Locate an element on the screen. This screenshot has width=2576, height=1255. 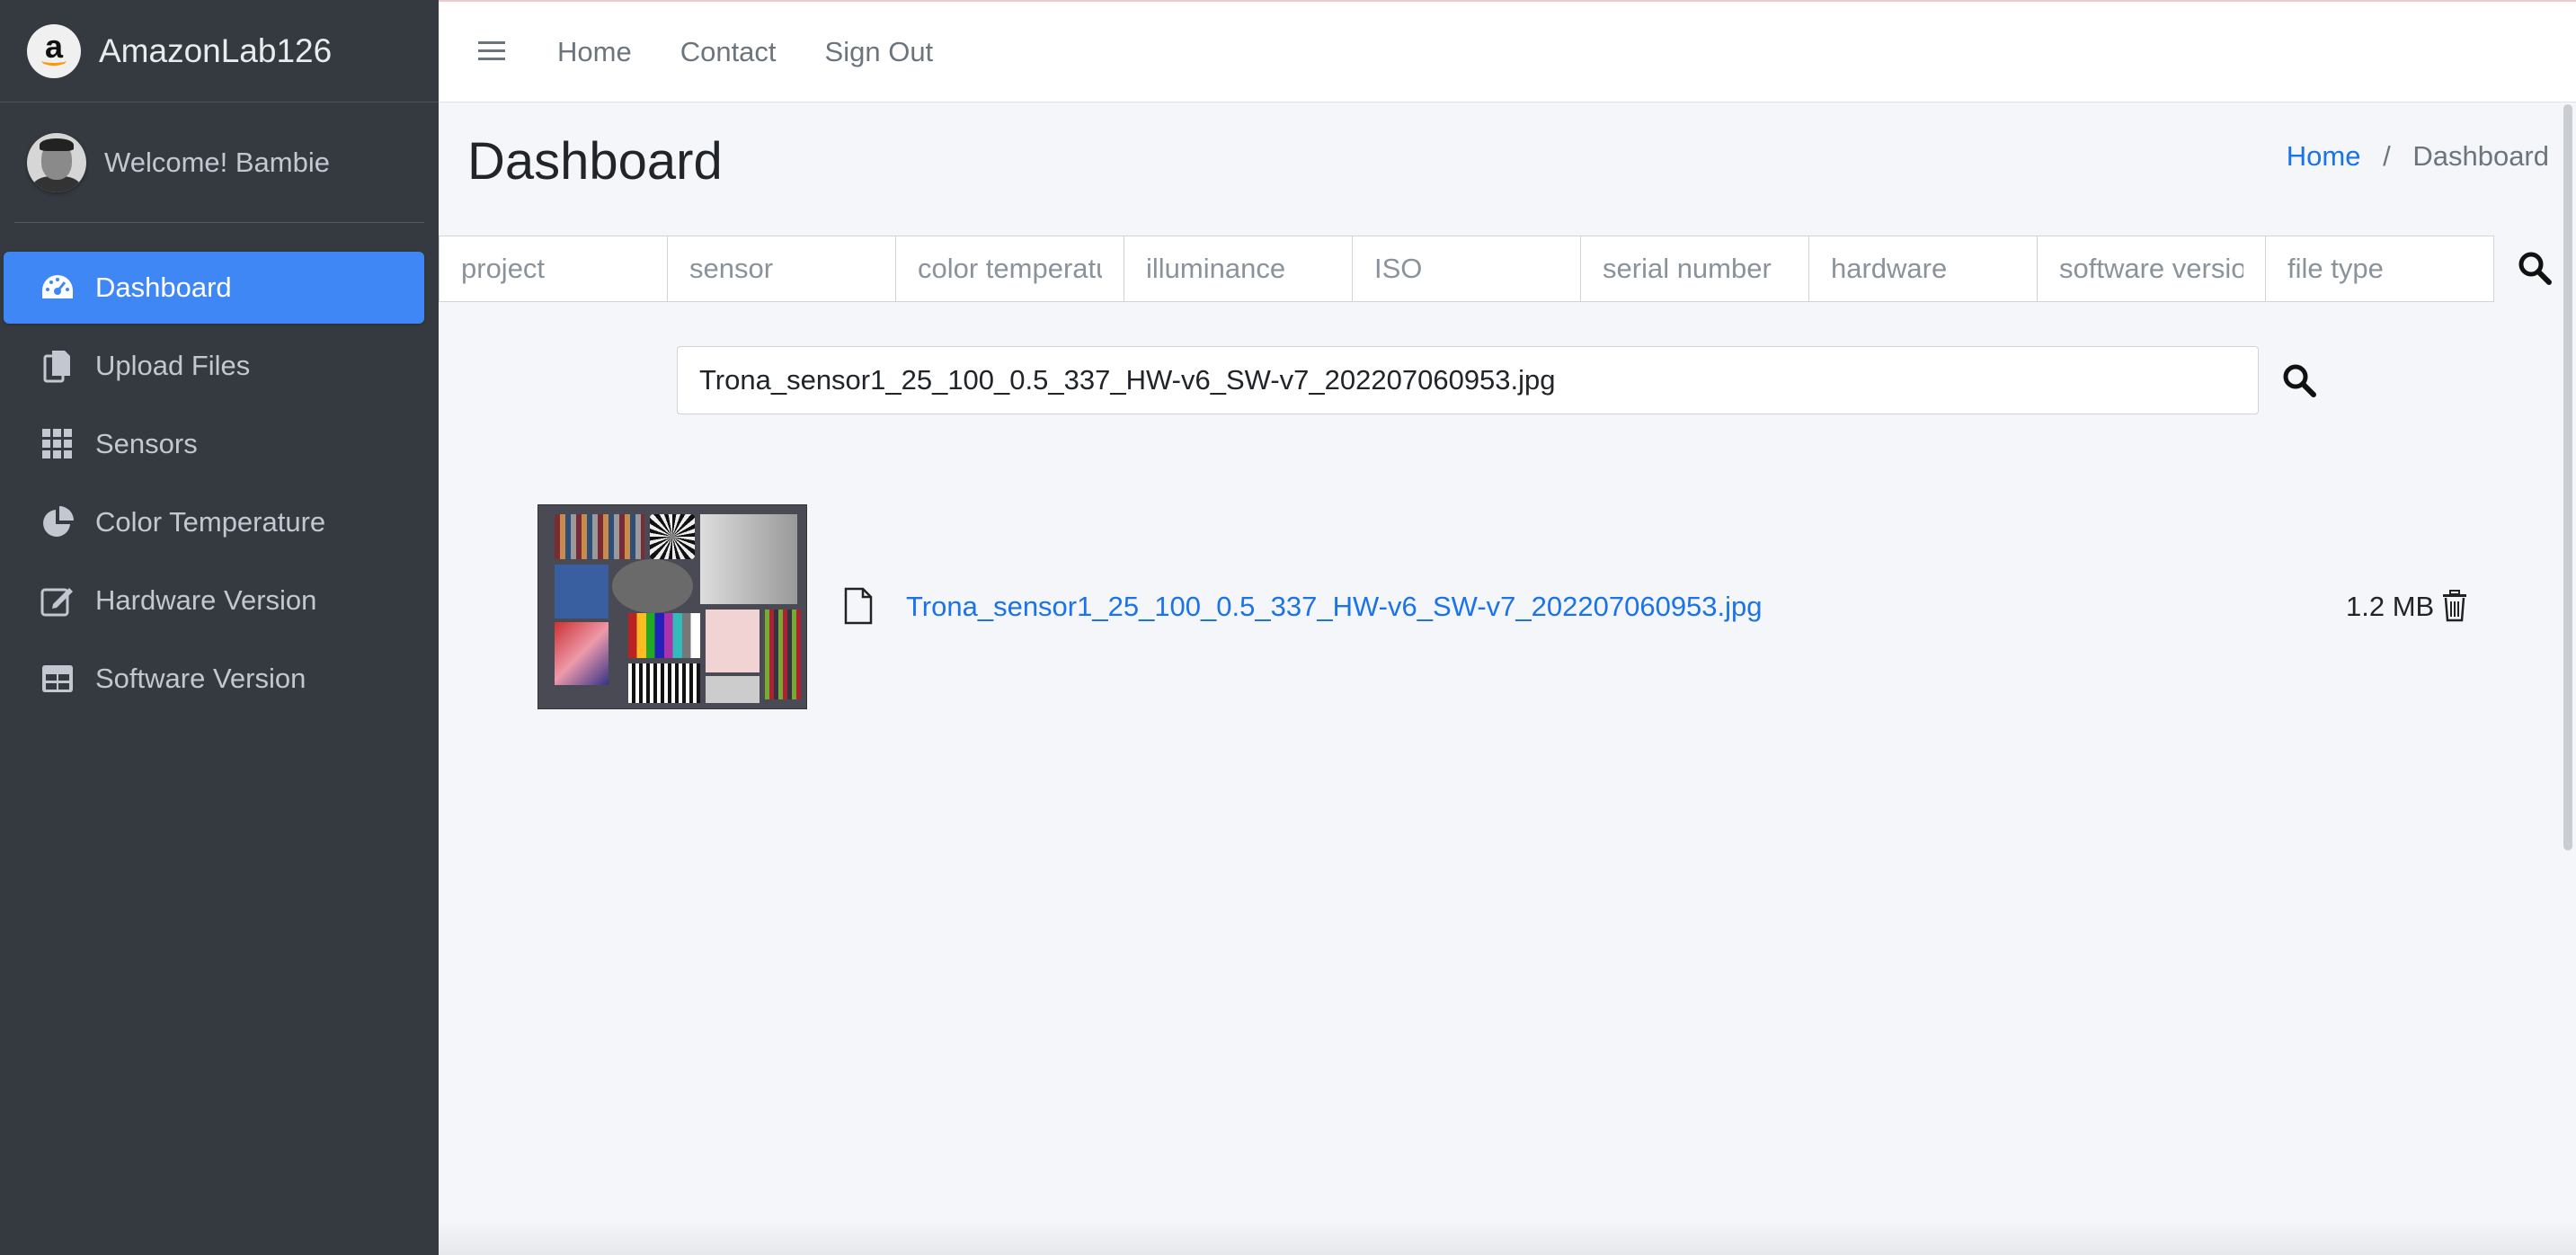
sidebar-item-software-version: Software Version is located at coordinates (214, 679).